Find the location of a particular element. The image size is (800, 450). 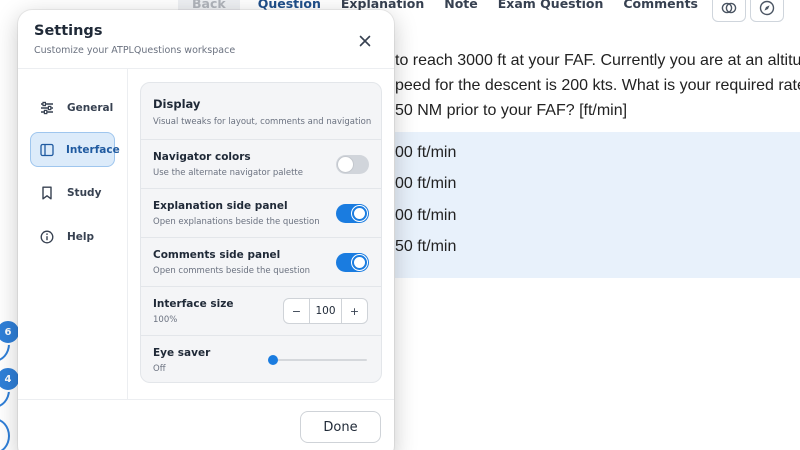

setting-interface-size: Interface size 100% − 100 + is located at coordinates (261, 310).